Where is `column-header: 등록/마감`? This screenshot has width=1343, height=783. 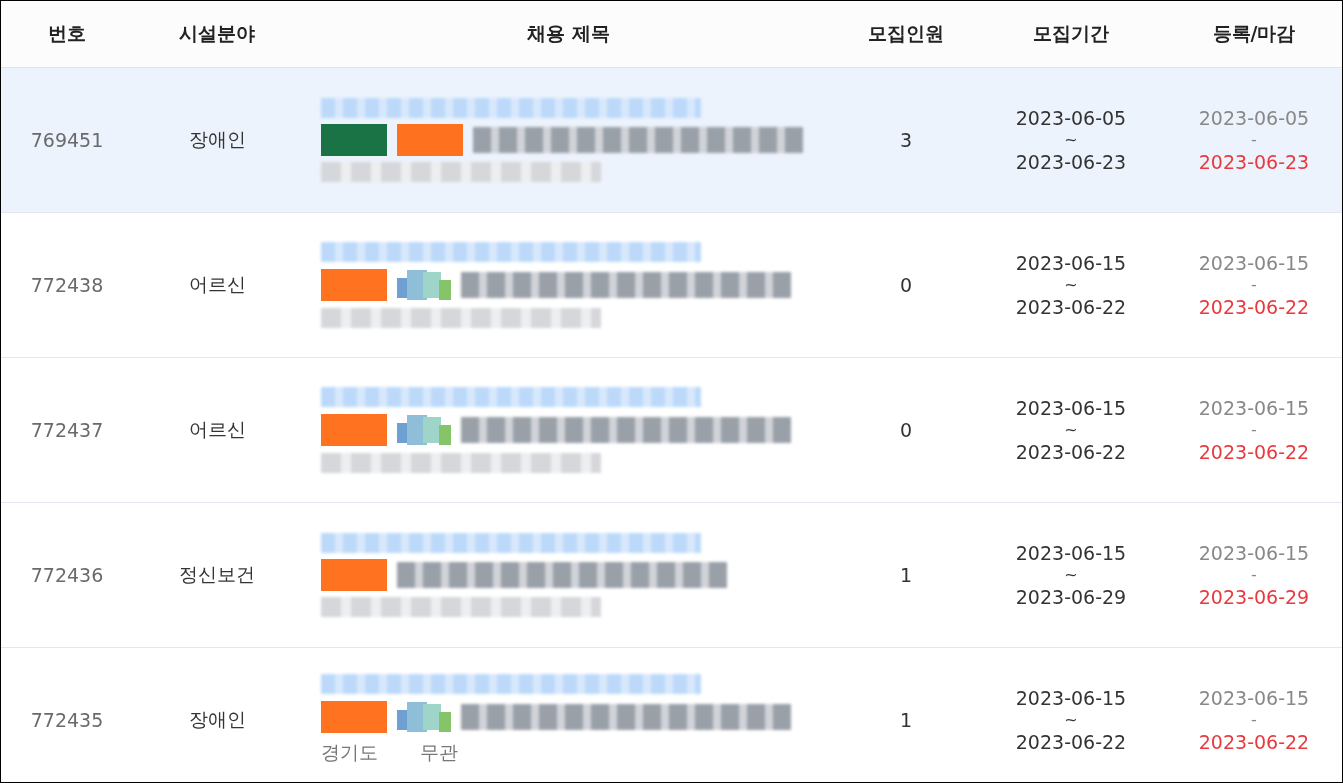 column-header: 등록/마감 is located at coordinates (1254, 33).